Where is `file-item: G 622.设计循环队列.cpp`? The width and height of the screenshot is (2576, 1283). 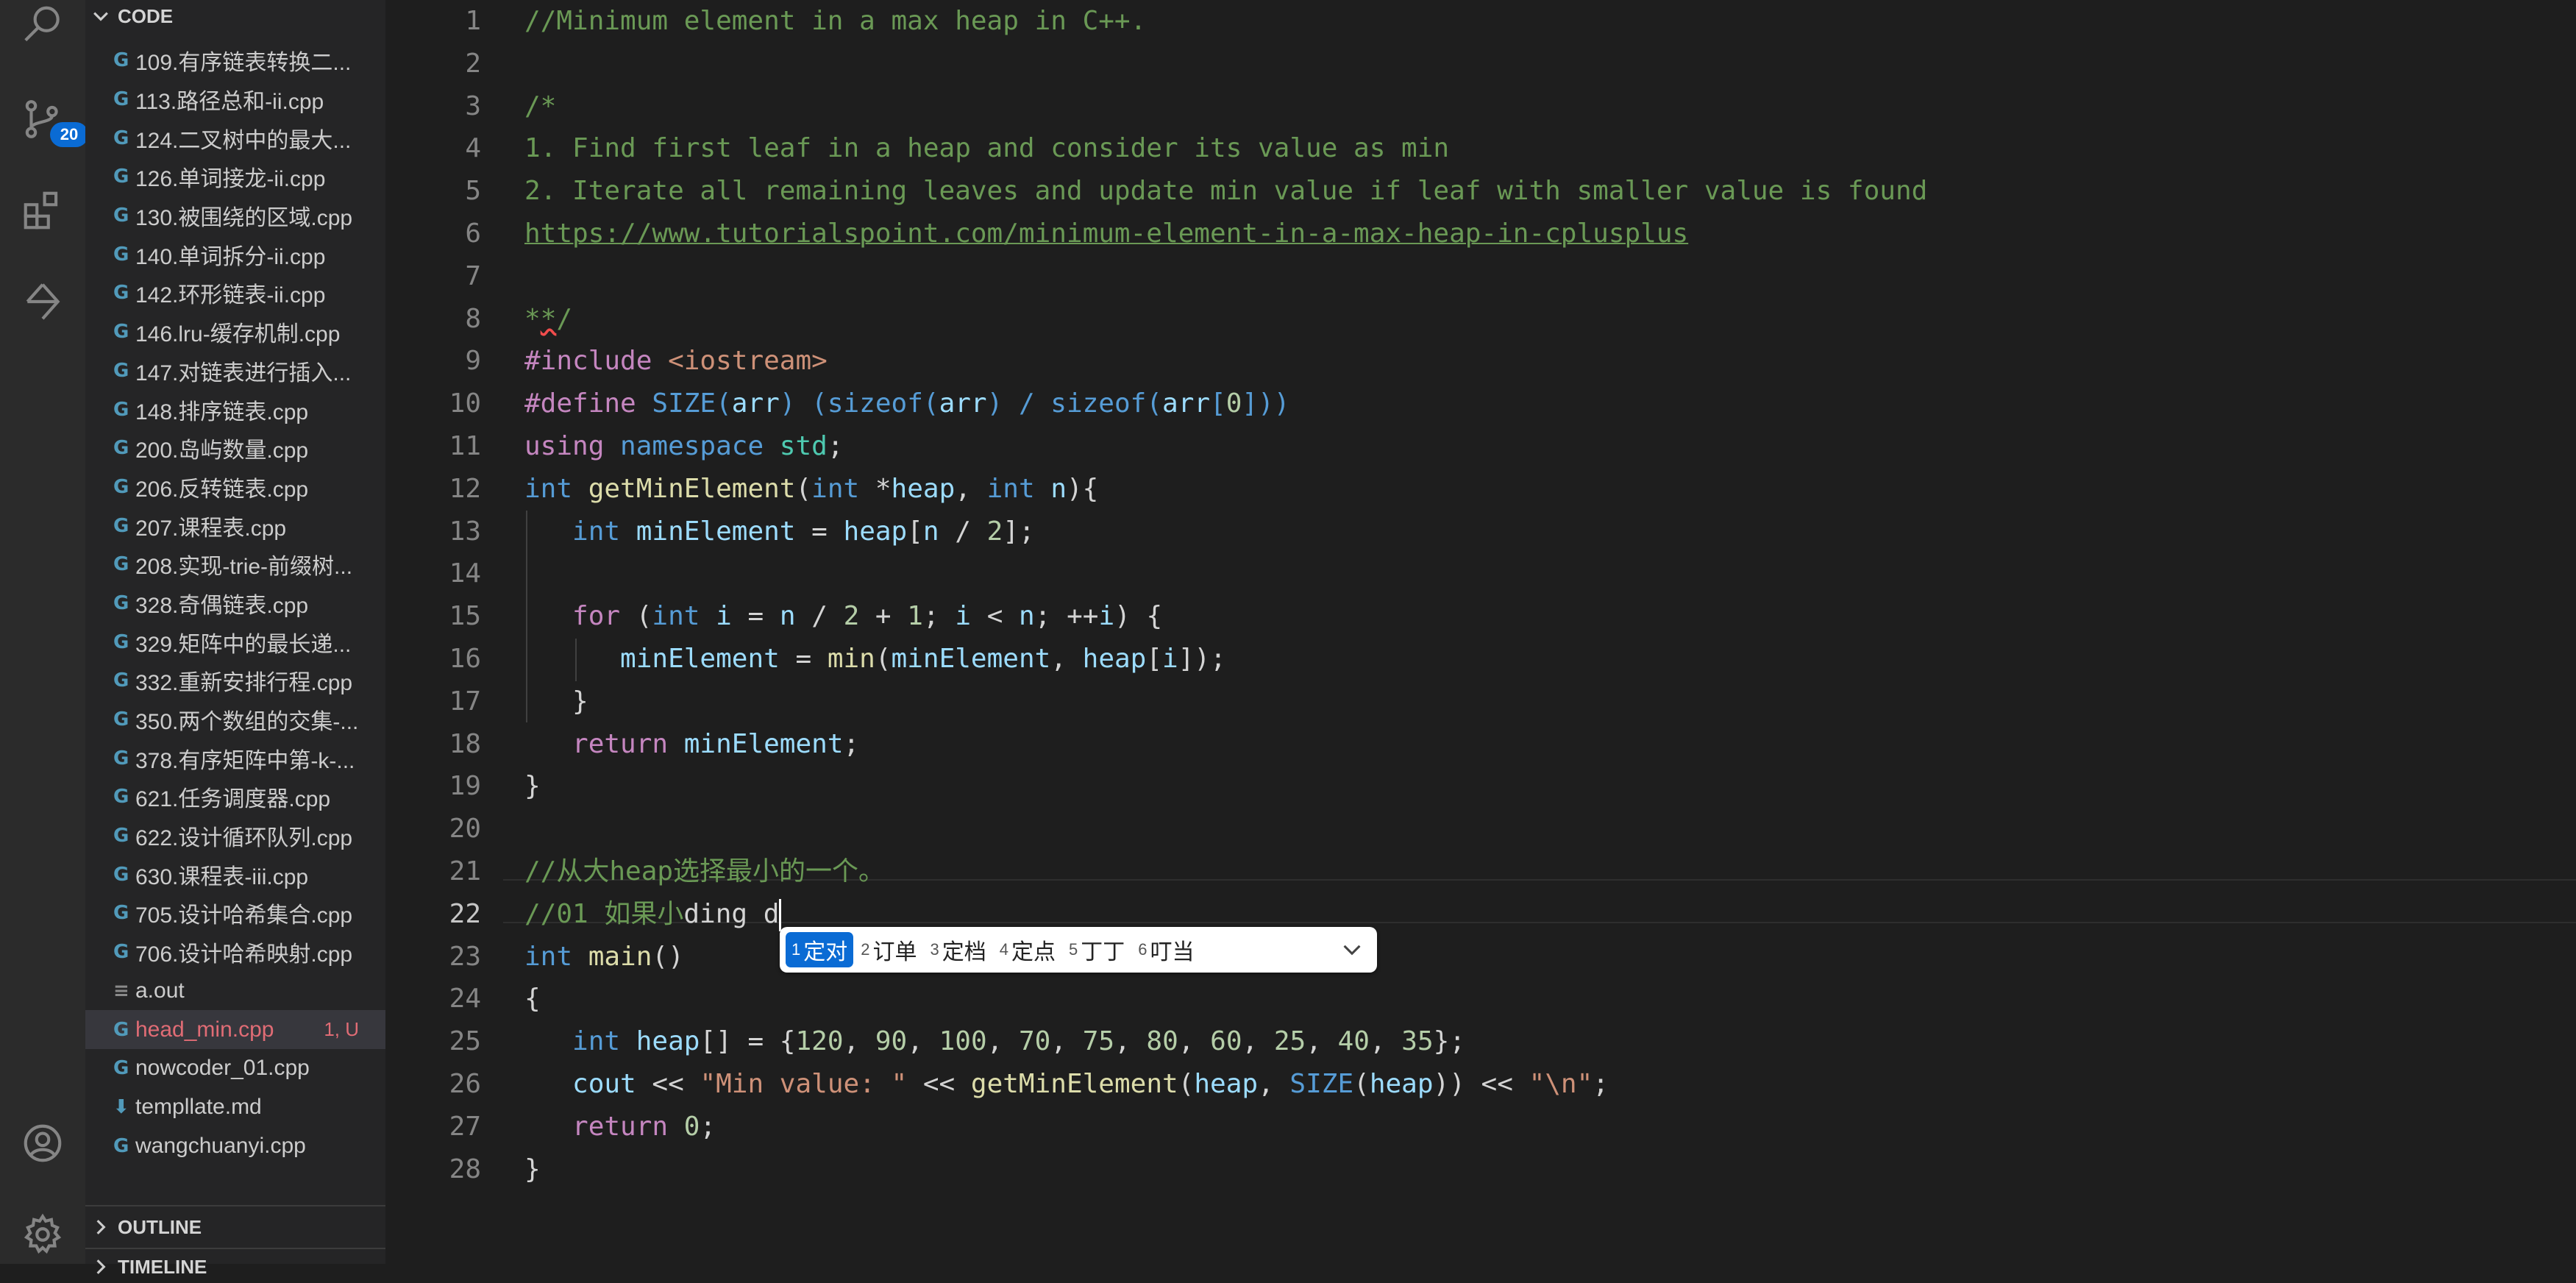 file-item: G 622.设计循环队列.cpp is located at coordinates (235, 836).